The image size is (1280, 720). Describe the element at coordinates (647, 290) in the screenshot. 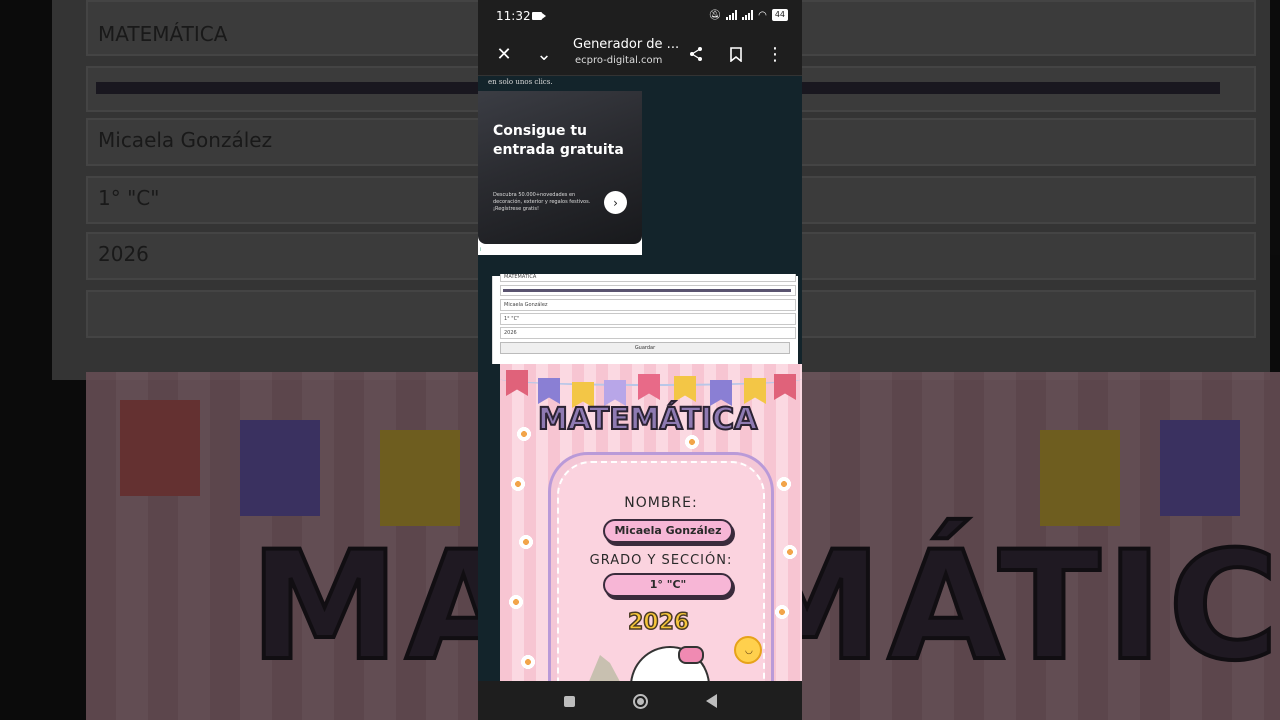

I see `color-swatch` at that location.